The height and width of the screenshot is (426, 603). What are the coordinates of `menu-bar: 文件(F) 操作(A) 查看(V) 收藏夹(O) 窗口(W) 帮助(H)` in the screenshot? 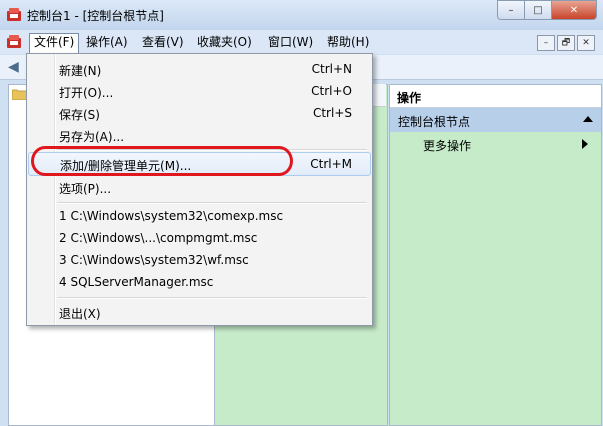 It's located at (301, 42).